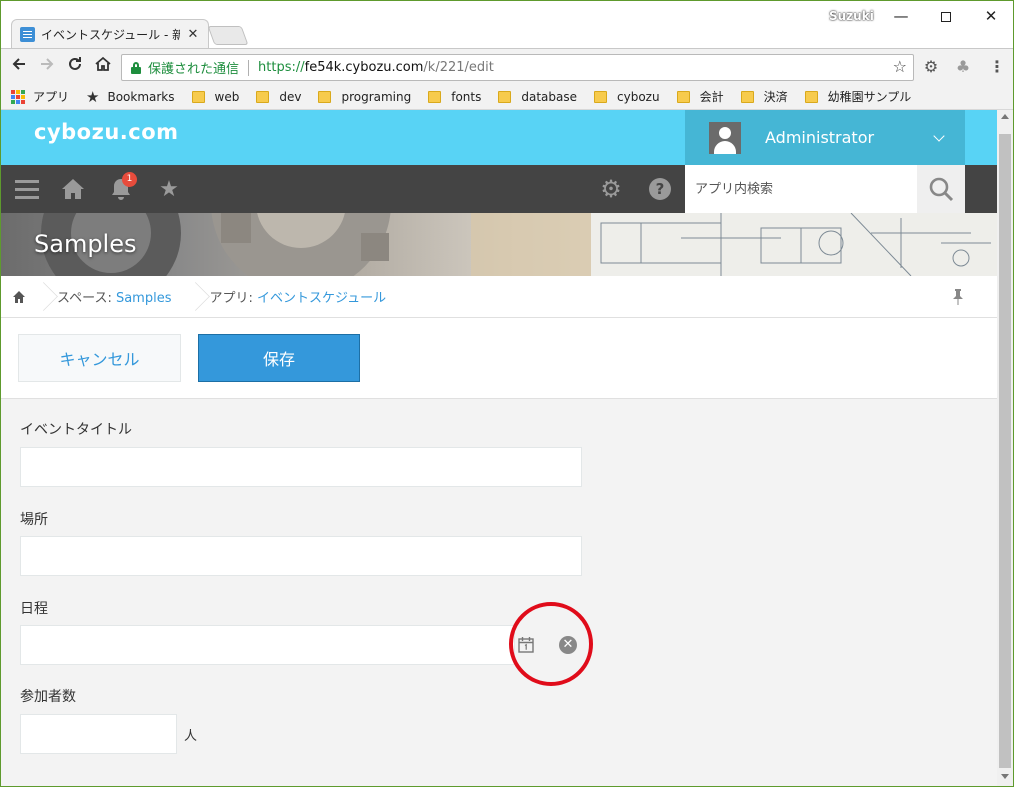 The height and width of the screenshot is (787, 1014). I want to click on record-action-bar: キャンセル 保存, so click(499, 358).